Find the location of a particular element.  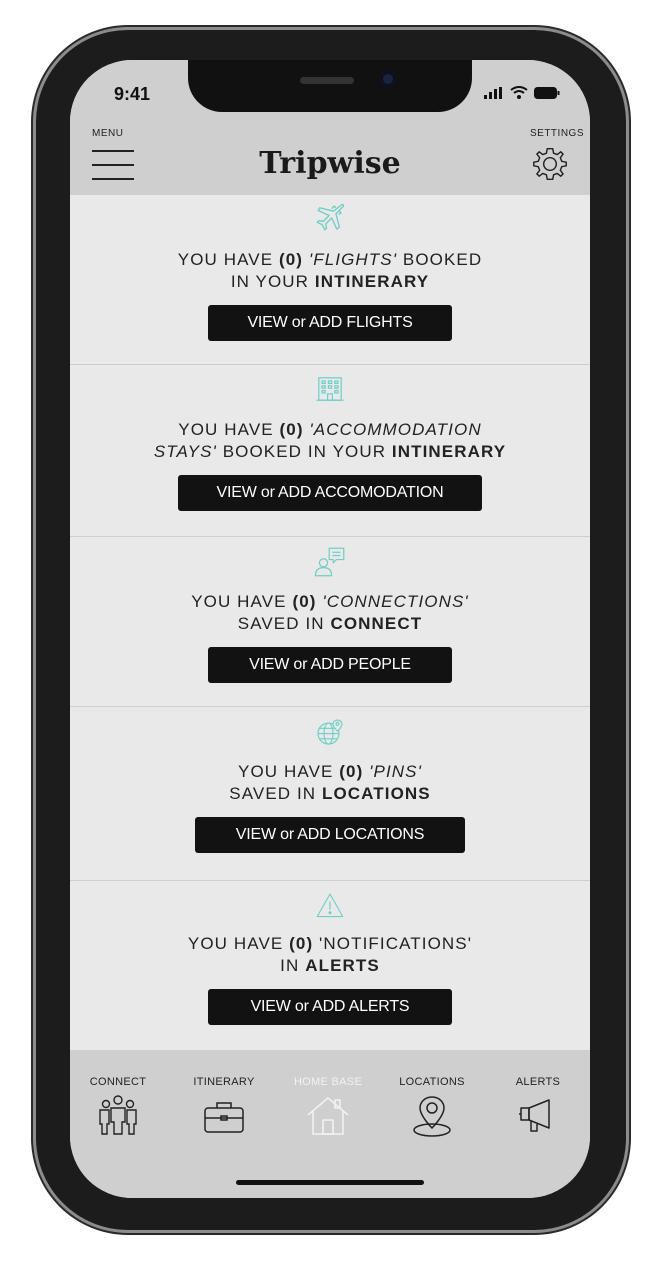

status-icons is located at coordinates (522, 92).